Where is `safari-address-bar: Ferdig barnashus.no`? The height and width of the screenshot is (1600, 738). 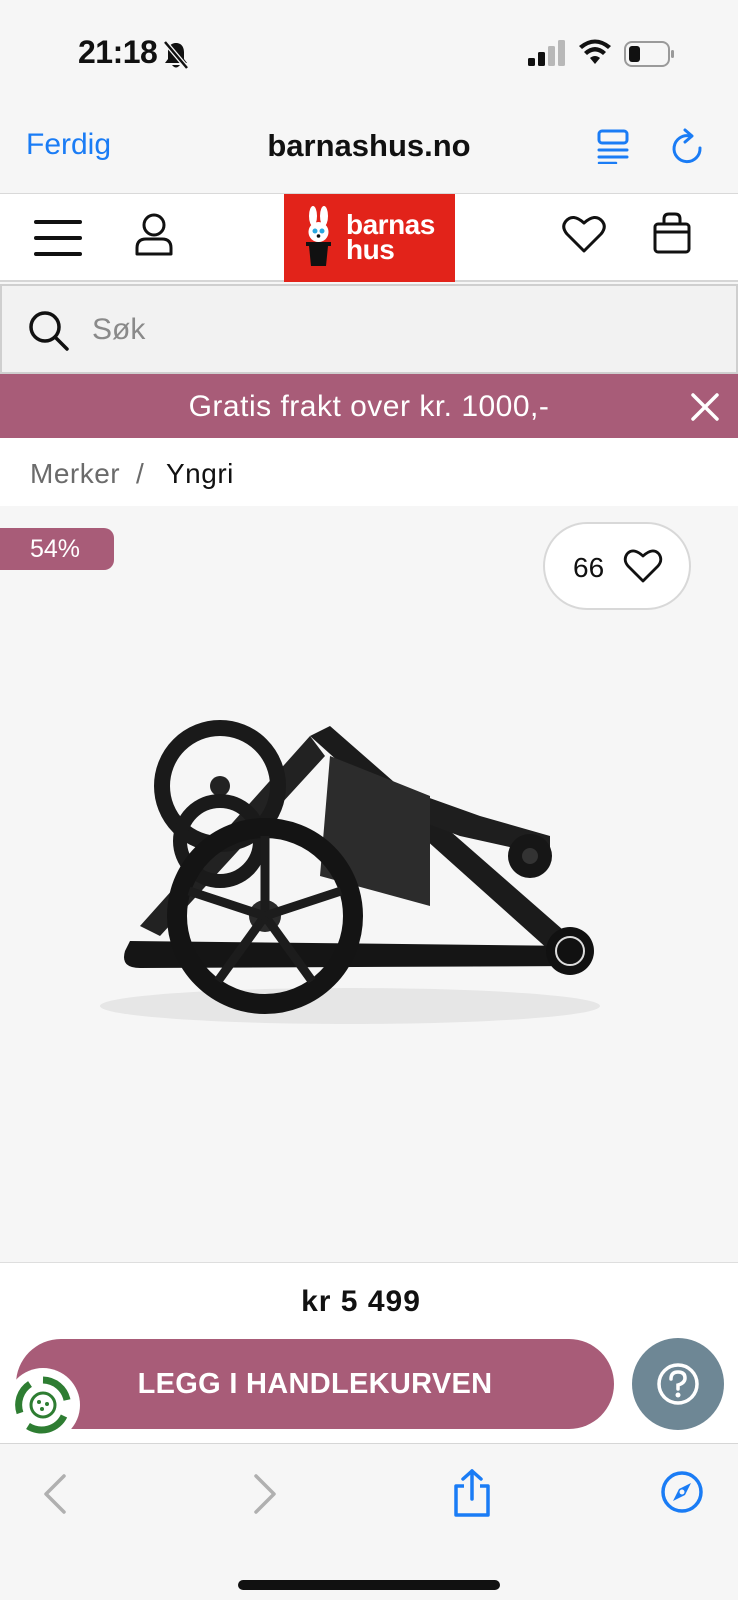
safari-address-bar: Ferdig barnashus.no is located at coordinates (369, 152).